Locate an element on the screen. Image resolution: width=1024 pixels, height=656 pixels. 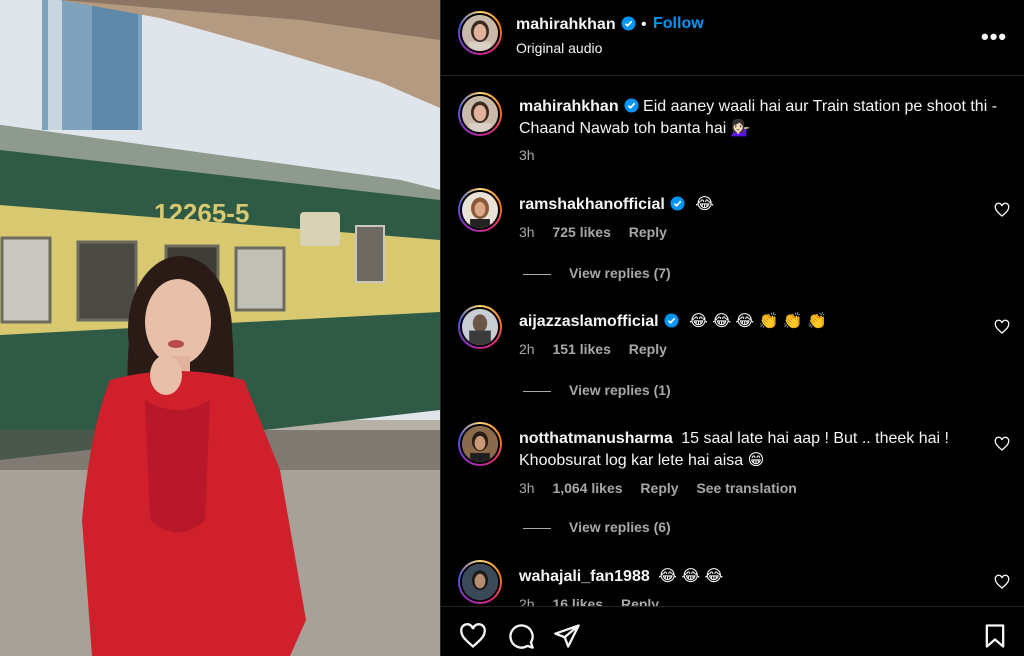
comment-text-block: aijazzaslamofficial 😂 😂 😂 👏 👏 👏 is located at coordinates (749, 322).